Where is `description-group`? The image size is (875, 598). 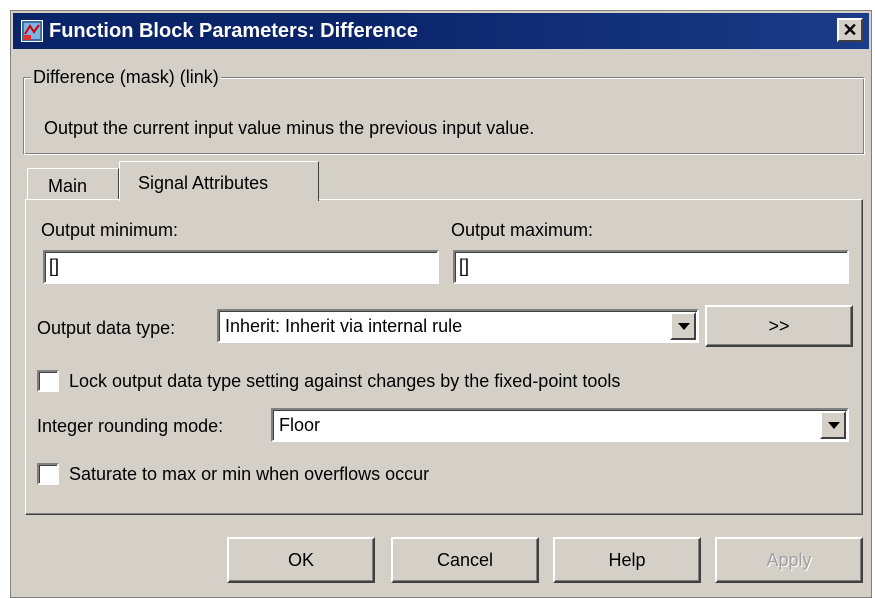
description-group is located at coordinates (444, 116).